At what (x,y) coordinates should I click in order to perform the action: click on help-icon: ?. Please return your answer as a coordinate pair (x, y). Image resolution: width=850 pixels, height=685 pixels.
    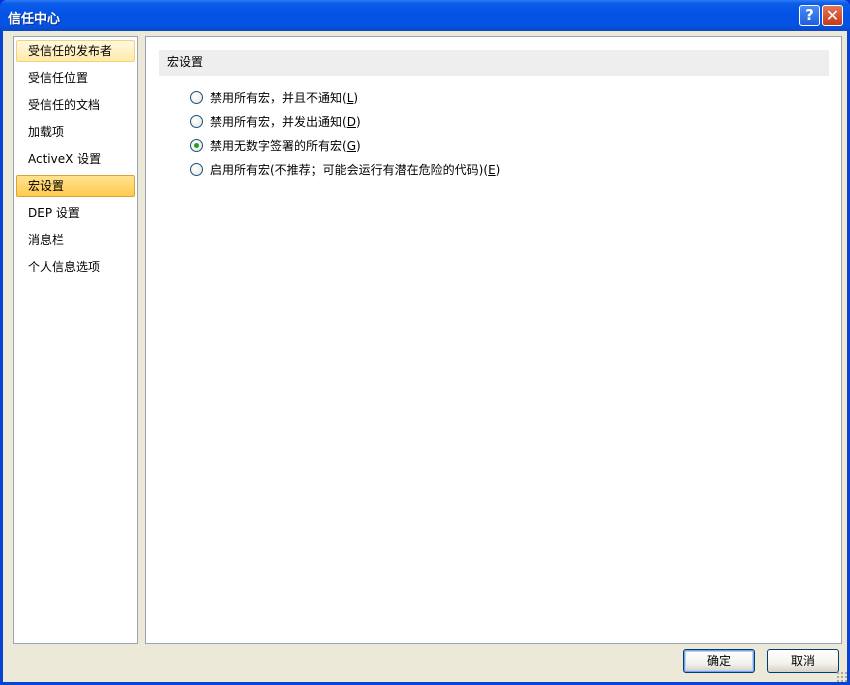
    Looking at the image, I should click on (809, 15).